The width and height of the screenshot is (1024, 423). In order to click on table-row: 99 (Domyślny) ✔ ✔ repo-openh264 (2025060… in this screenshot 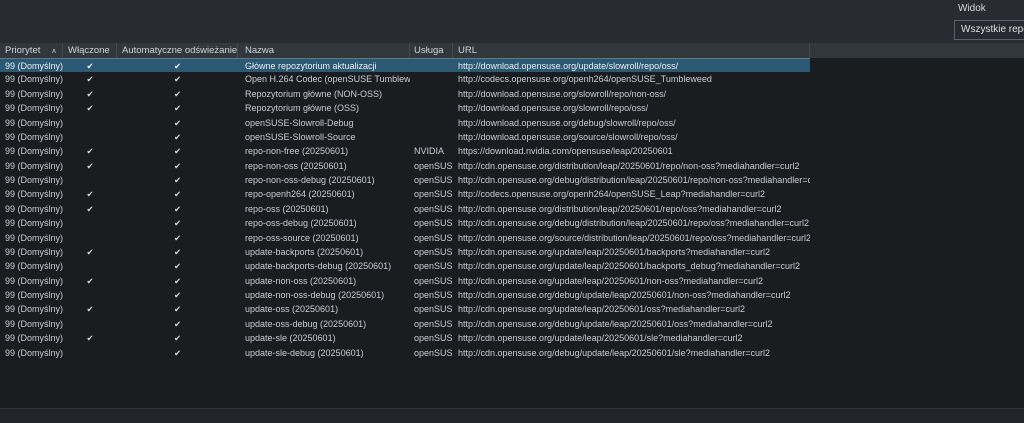, I will do `click(405, 194)`.